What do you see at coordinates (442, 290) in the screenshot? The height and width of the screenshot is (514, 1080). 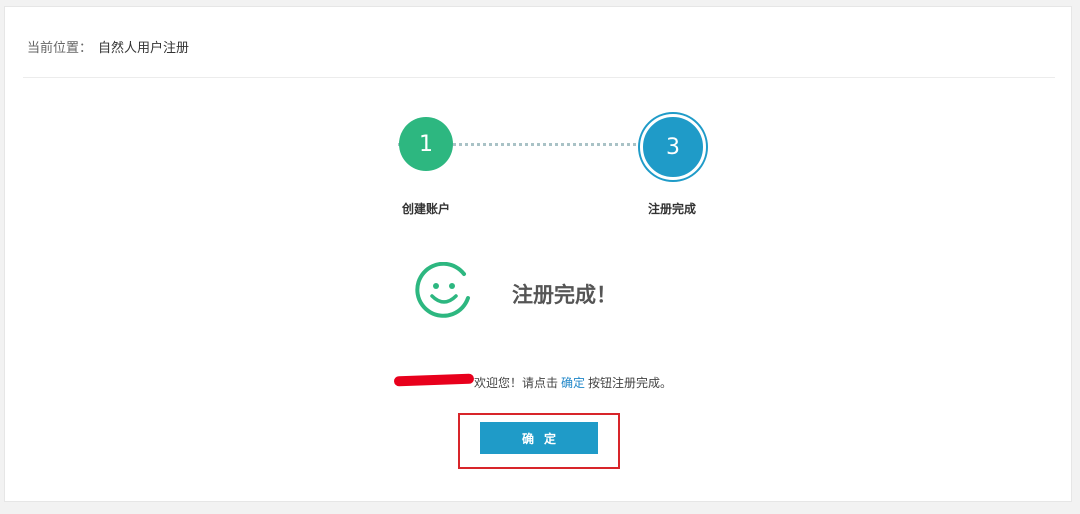 I see `smiley-icon` at bounding box center [442, 290].